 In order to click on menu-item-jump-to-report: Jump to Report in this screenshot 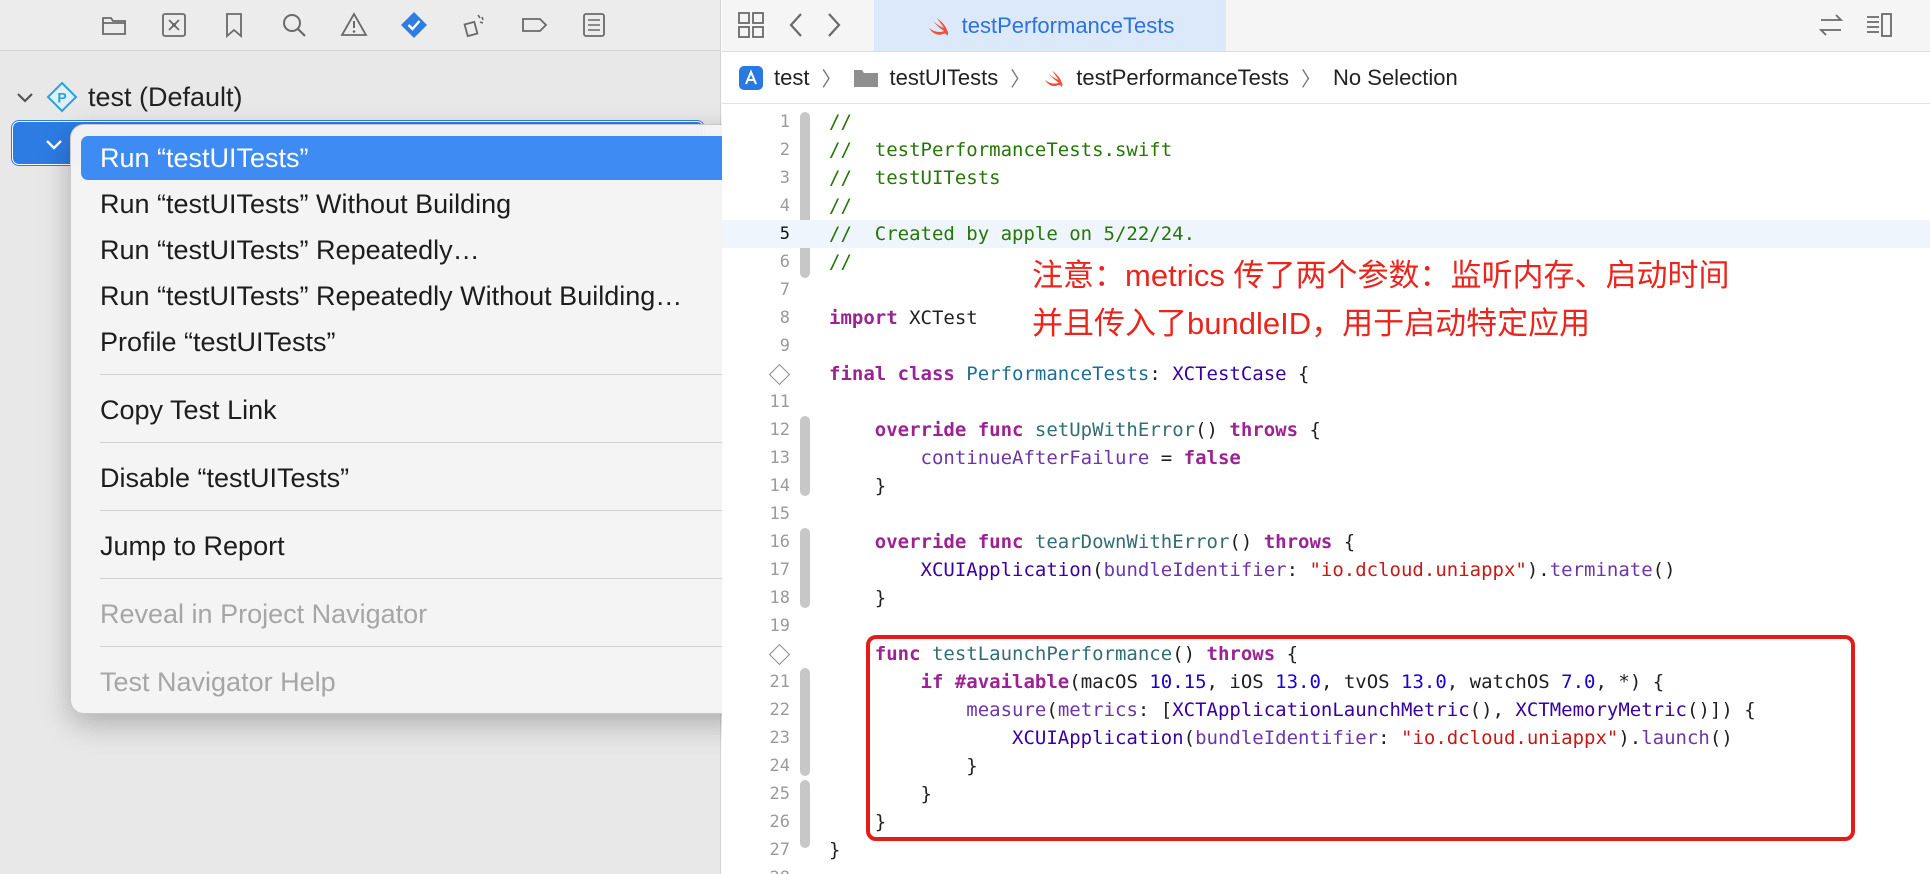, I will do `click(414, 546)`.